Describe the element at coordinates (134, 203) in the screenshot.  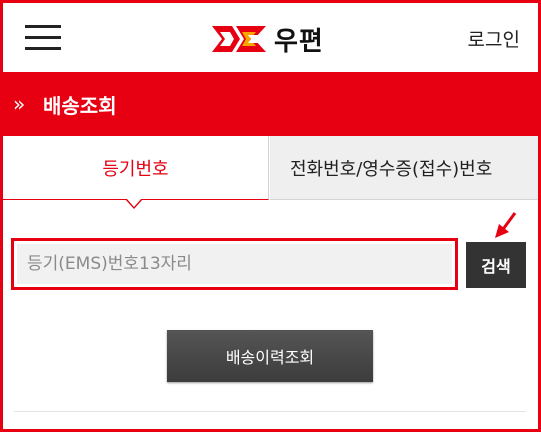
I see `active-tab-indicator-fill` at that location.